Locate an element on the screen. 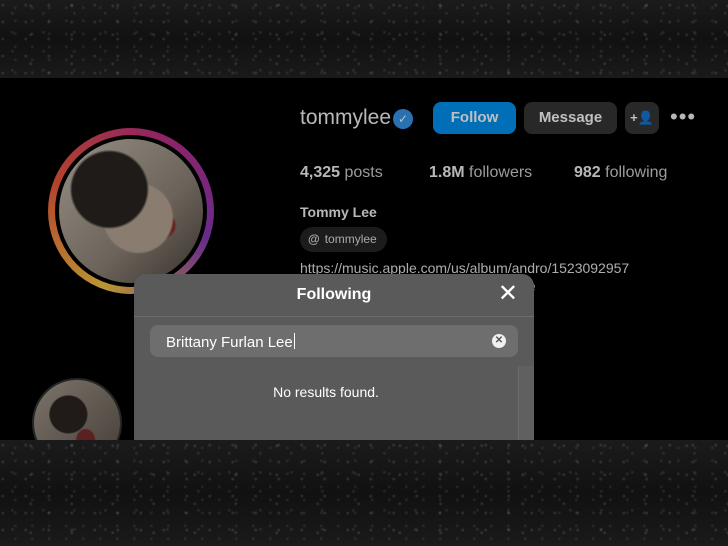 The width and height of the screenshot is (728, 546). scrollbar is located at coordinates (526, 403).